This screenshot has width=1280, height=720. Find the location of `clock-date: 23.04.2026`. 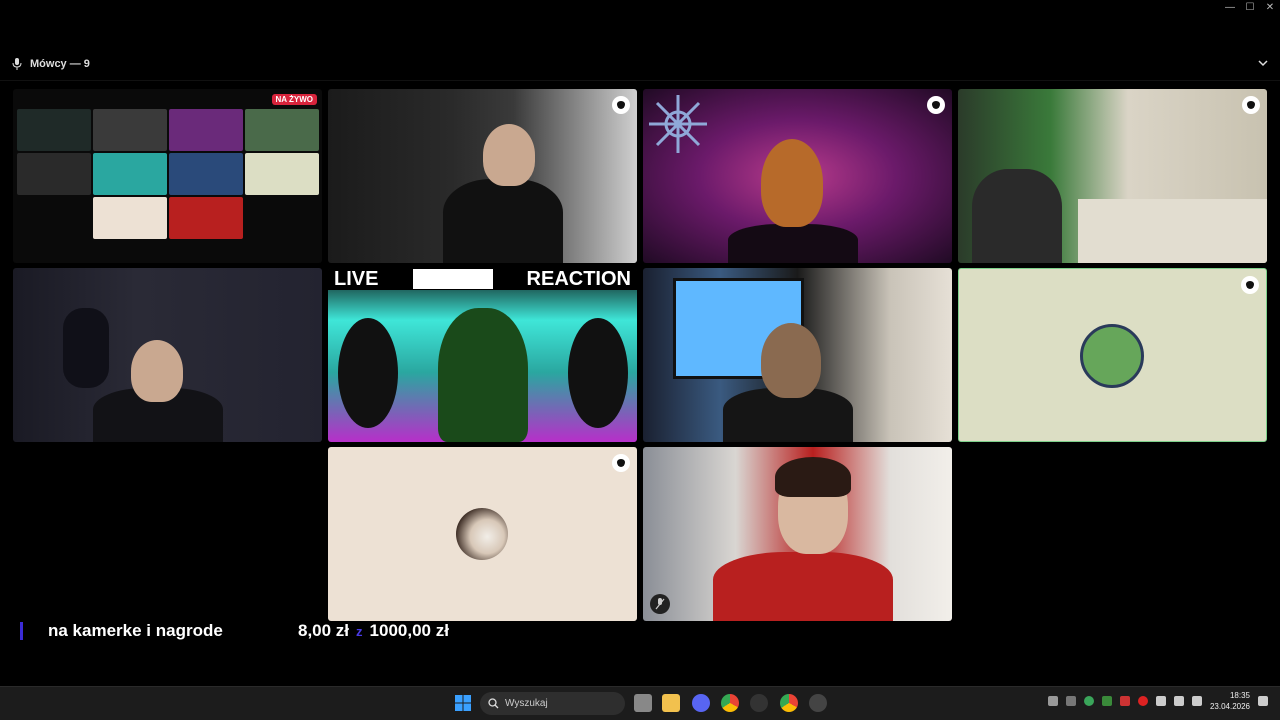

clock-date: 23.04.2026 is located at coordinates (1229, 706).